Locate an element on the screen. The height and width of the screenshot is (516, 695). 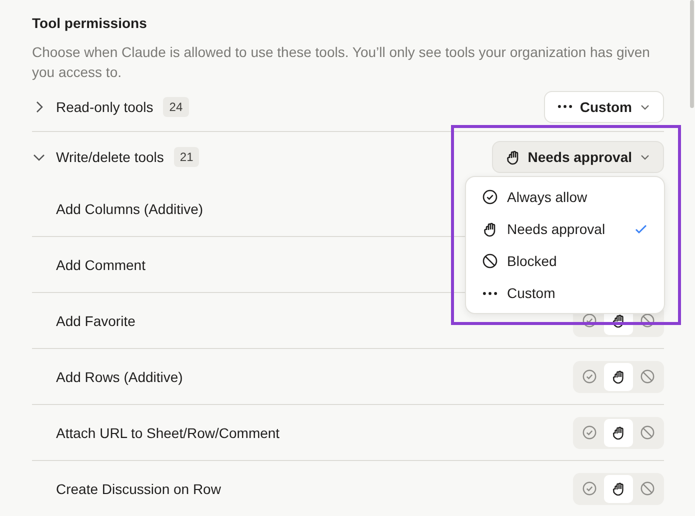
tool-name: Add Favorite is located at coordinates (96, 320).